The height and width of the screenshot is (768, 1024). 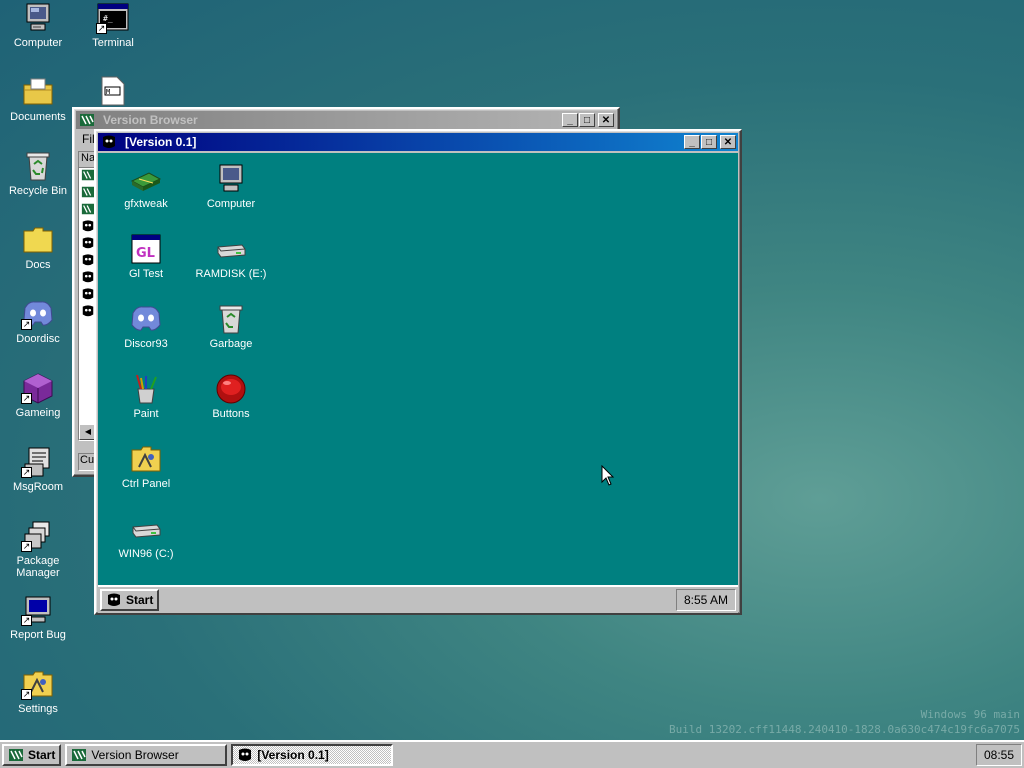 I want to click on desktop-icon-label: Docs, so click(x=38, y=265).